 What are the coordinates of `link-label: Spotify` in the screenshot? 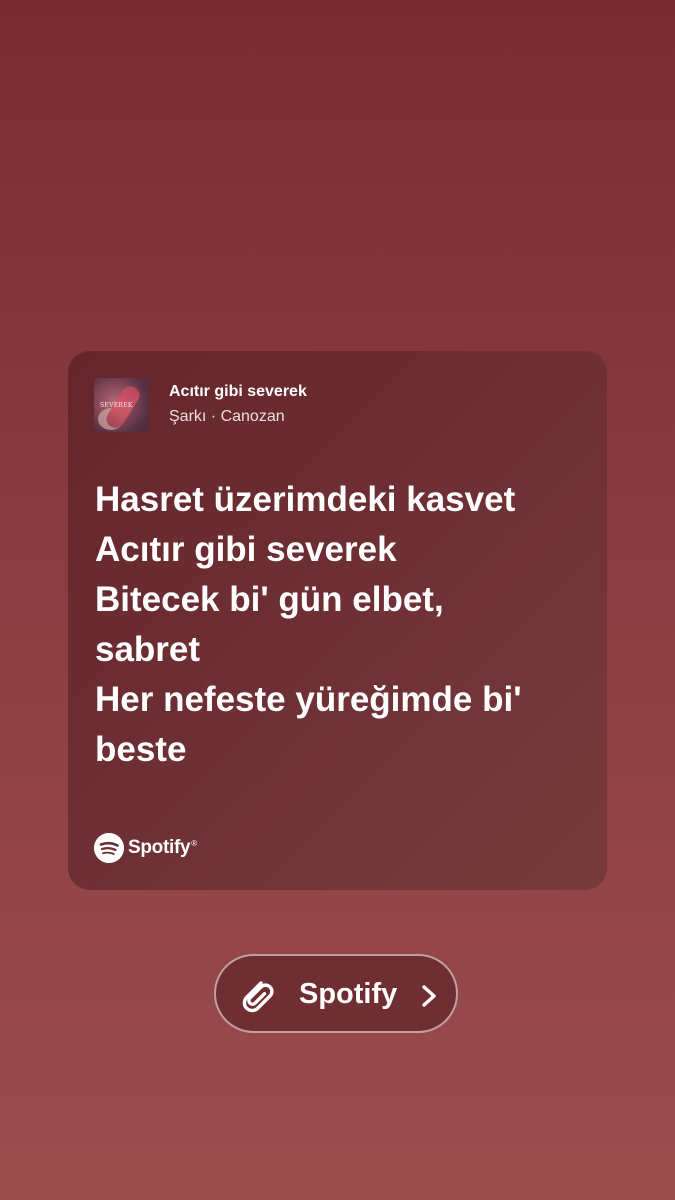 It's located at (348, 994).